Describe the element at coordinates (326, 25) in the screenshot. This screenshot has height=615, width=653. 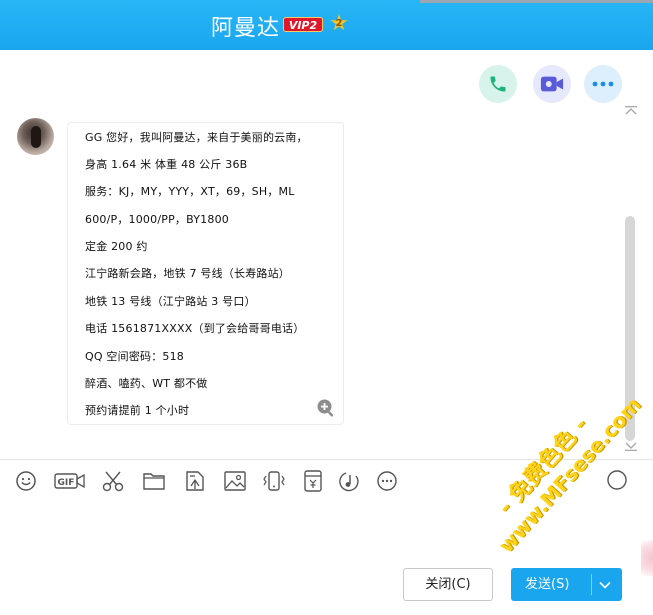
I see `chat-header: 阿曼达 VIP2 ★ 2` at that location.